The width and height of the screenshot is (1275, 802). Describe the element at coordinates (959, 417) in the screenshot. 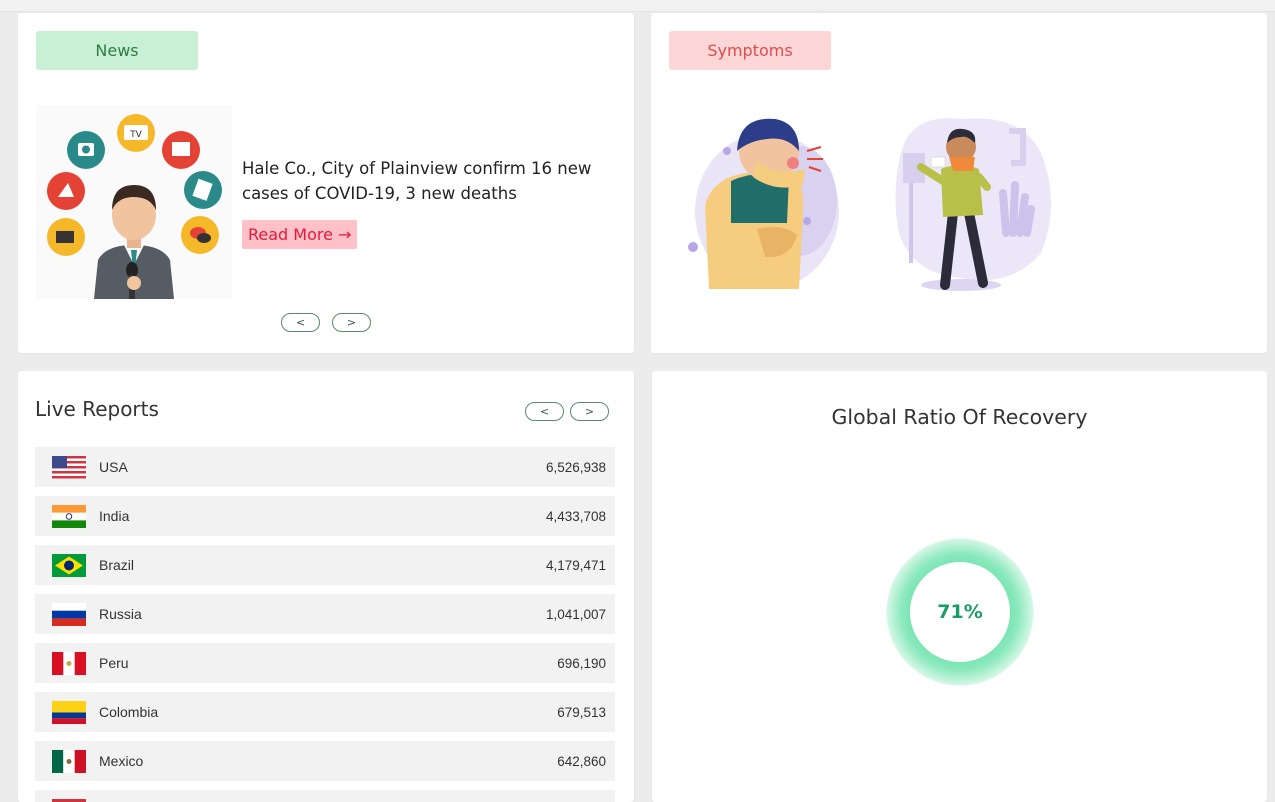

I see `recovery-title: Global Ratio Of Recovery` at that location.